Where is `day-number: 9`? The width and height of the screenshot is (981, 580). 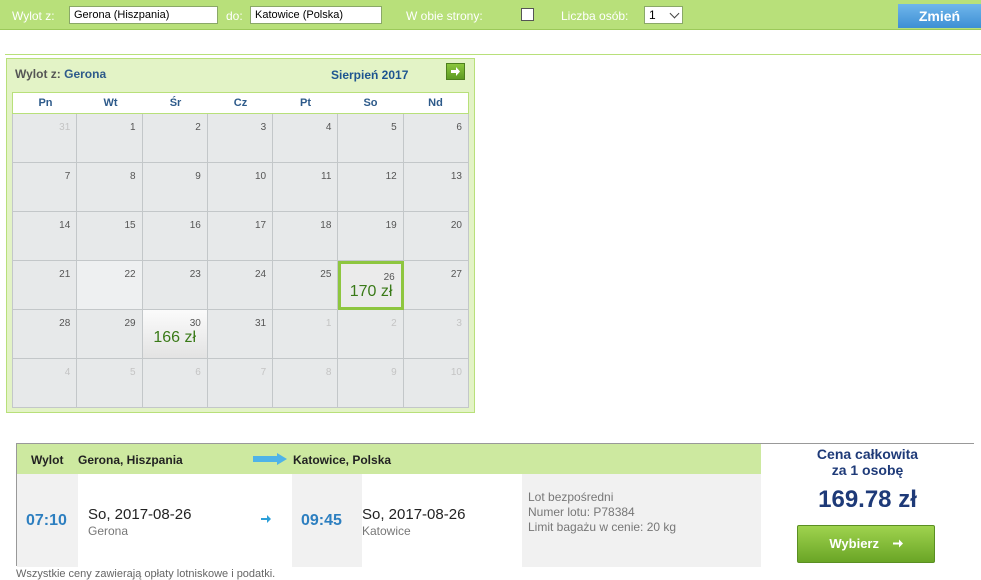 day-number: 9 is located at coordinates (198, 176).